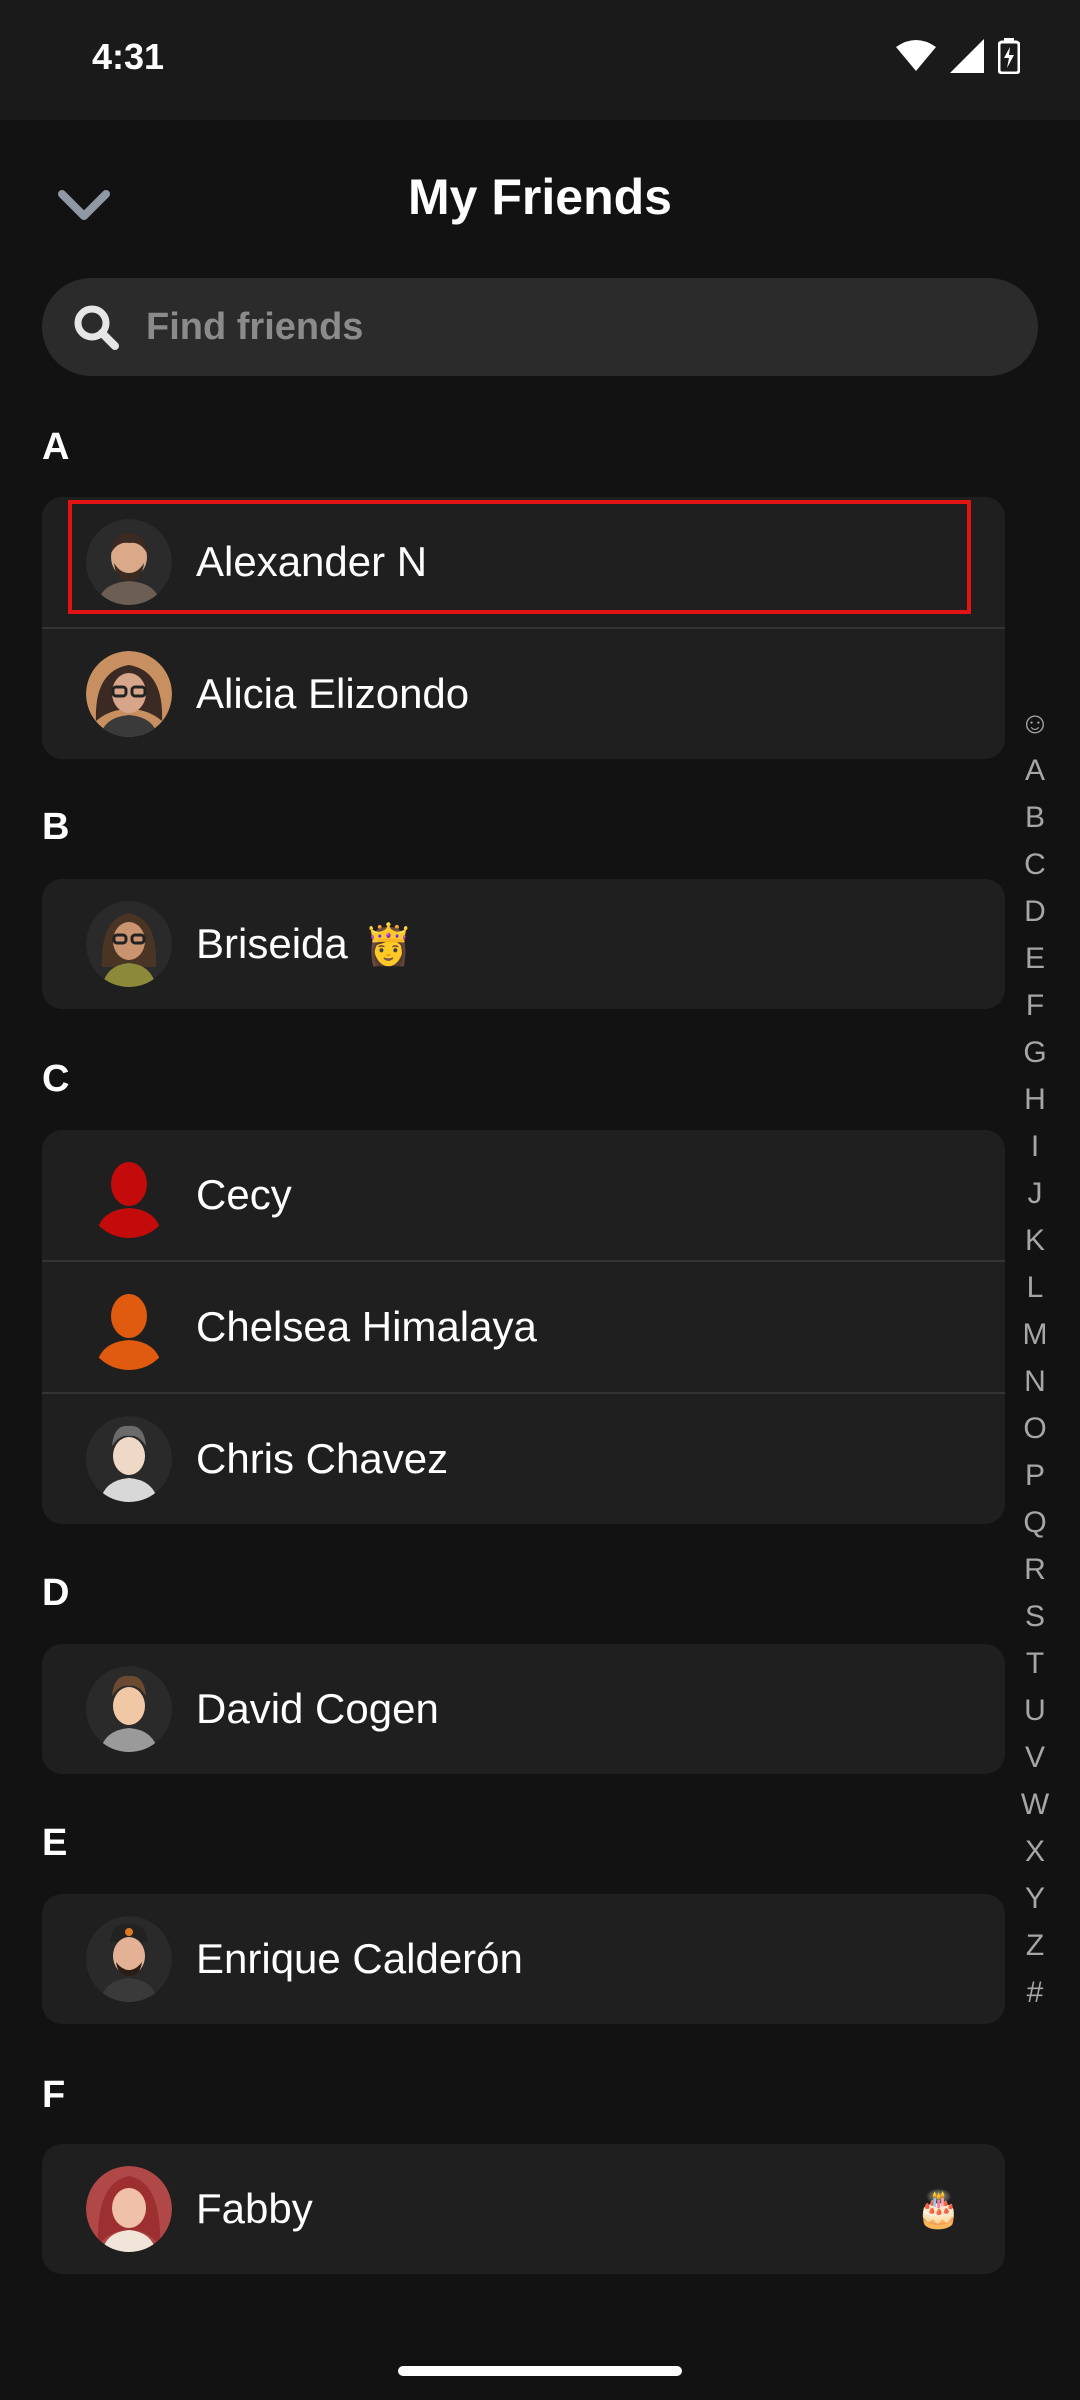 This screenshot has height=2400, width=1080. I want to click on list-item: Alexander N, so click(523, 562).